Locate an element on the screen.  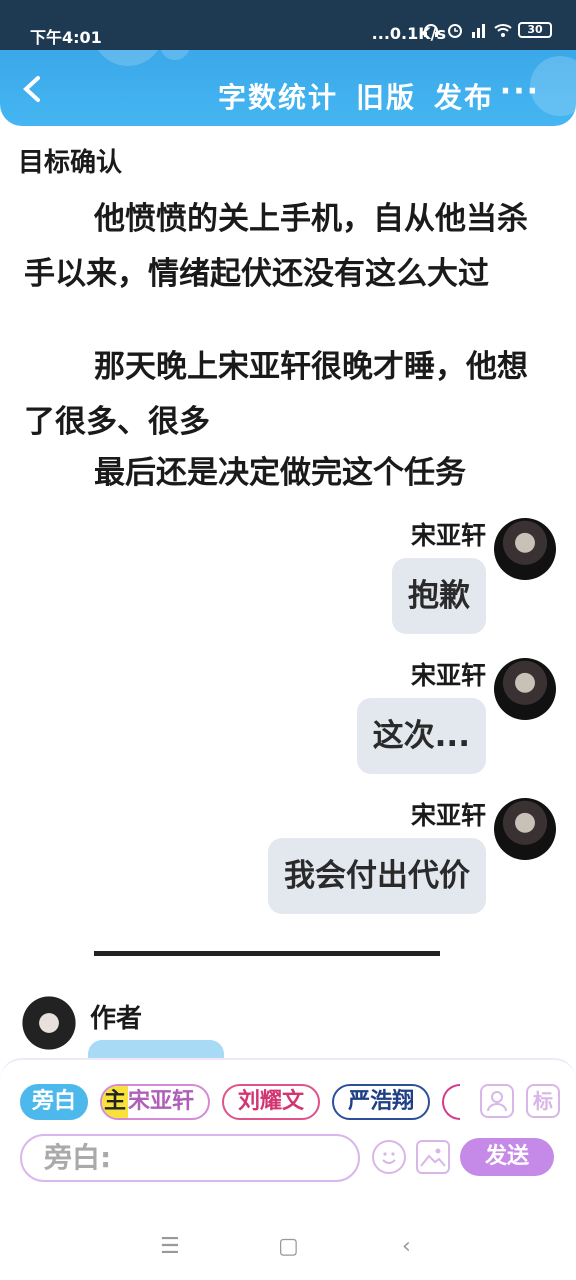
home-icon: ▢ is located at coordinates (288, 1246).